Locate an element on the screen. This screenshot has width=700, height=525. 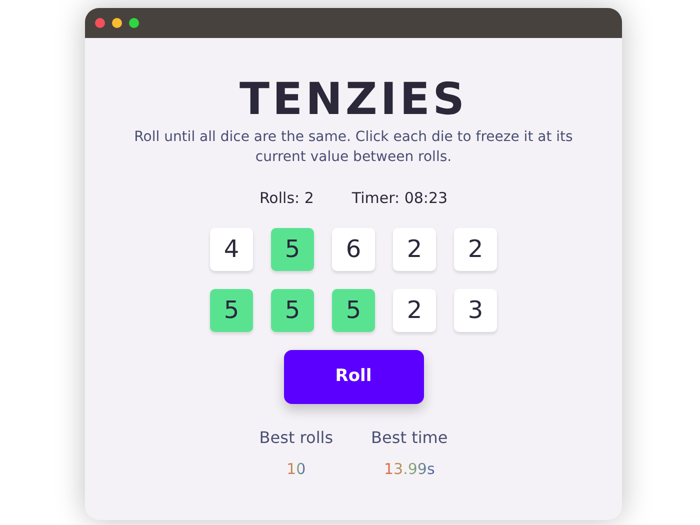
record-label: Best rolls is located at coordinates (296, 437).